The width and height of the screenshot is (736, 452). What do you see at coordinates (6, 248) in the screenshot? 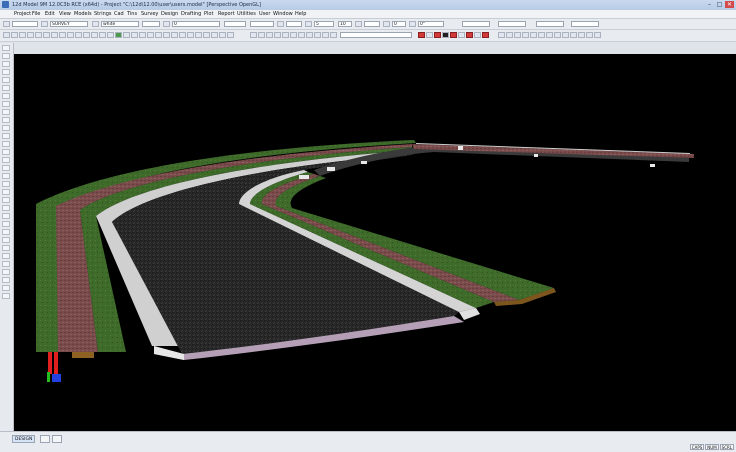
I see `scale-icon` at bounding box center [6, 248].